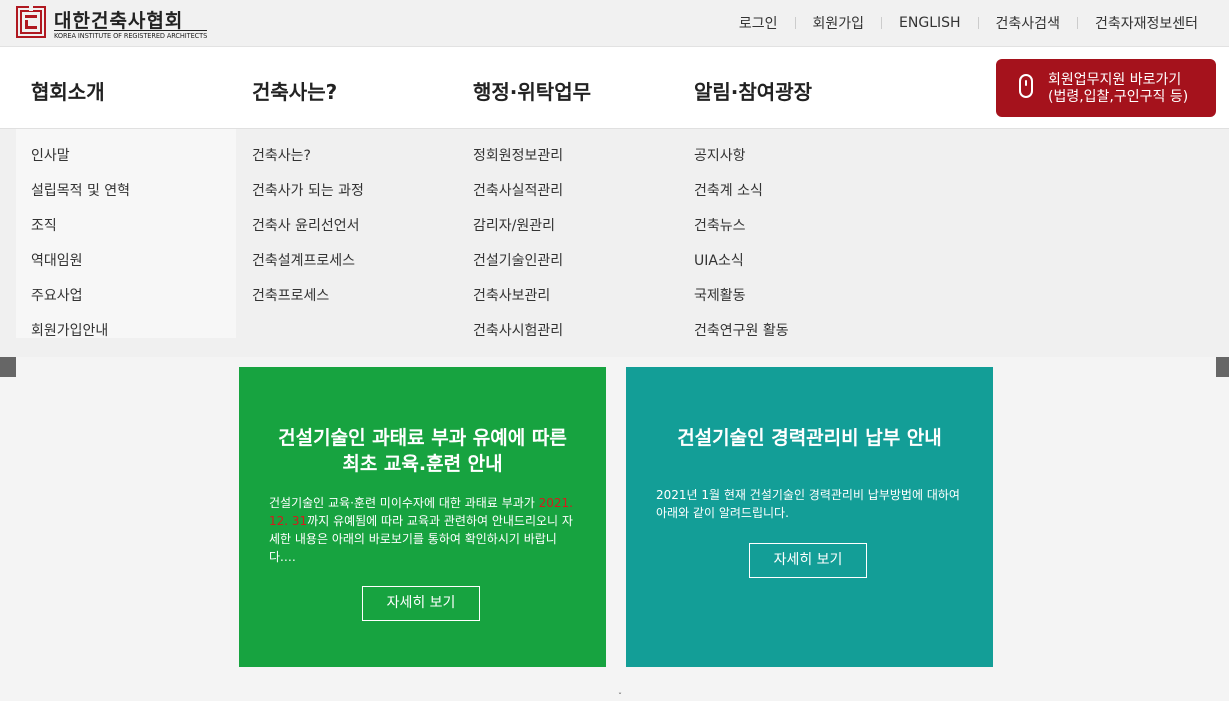 Image resolution: width=1229 pixels, height=701 pixels. I want to click on dropdown-link: 건축연구원 활동, so click(741, 337).